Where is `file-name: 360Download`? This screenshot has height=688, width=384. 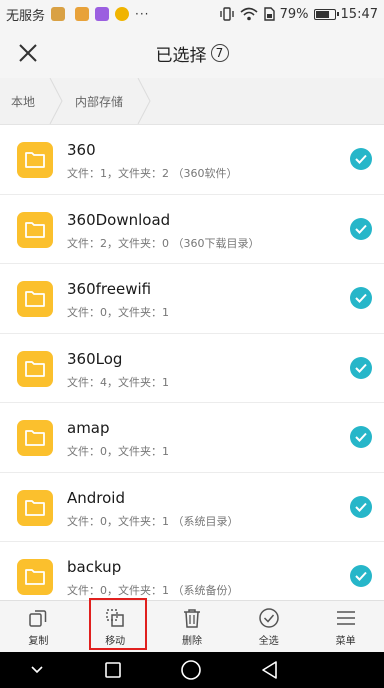
file-name: 360Download is located at coordinates (119, 219).